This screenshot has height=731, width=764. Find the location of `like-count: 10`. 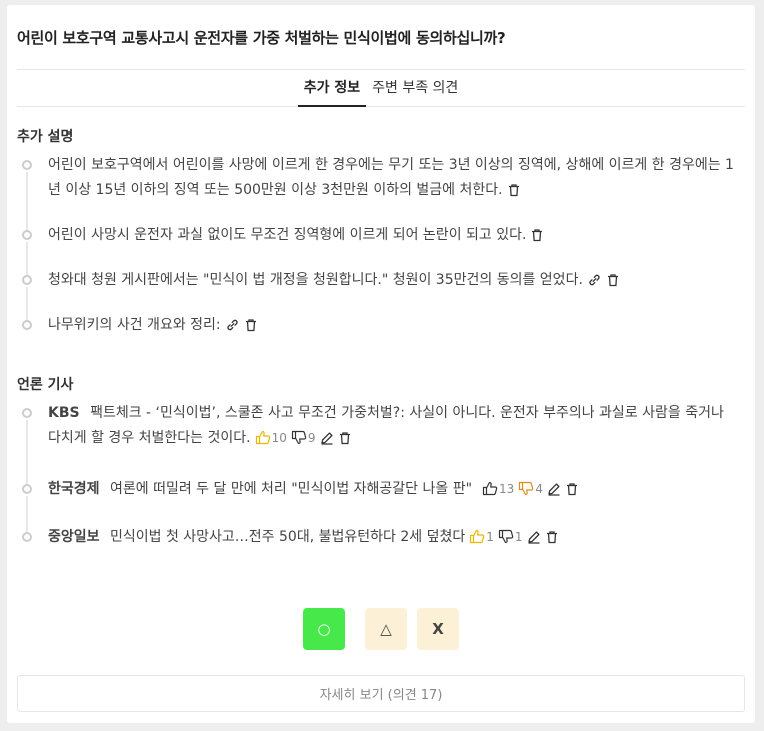

like-count: 10 is located at coordinates (279, 438).